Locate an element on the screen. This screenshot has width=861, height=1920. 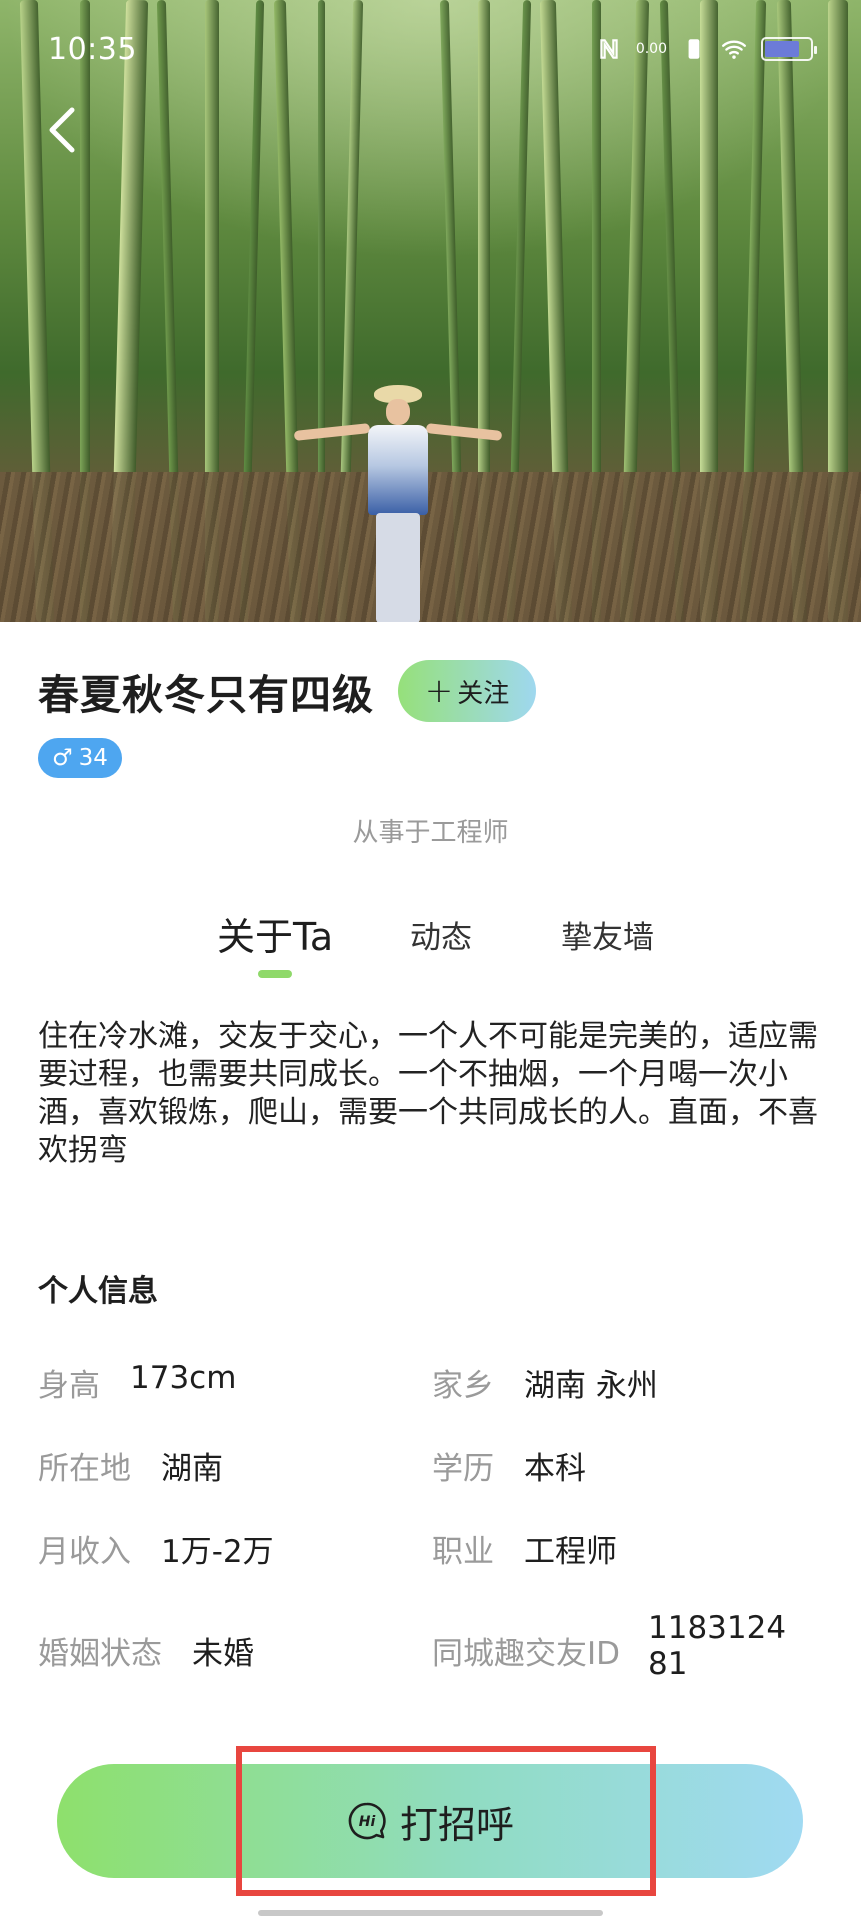
tab-friend-wall: 挚友墙 is located at coordinates (607, 934).